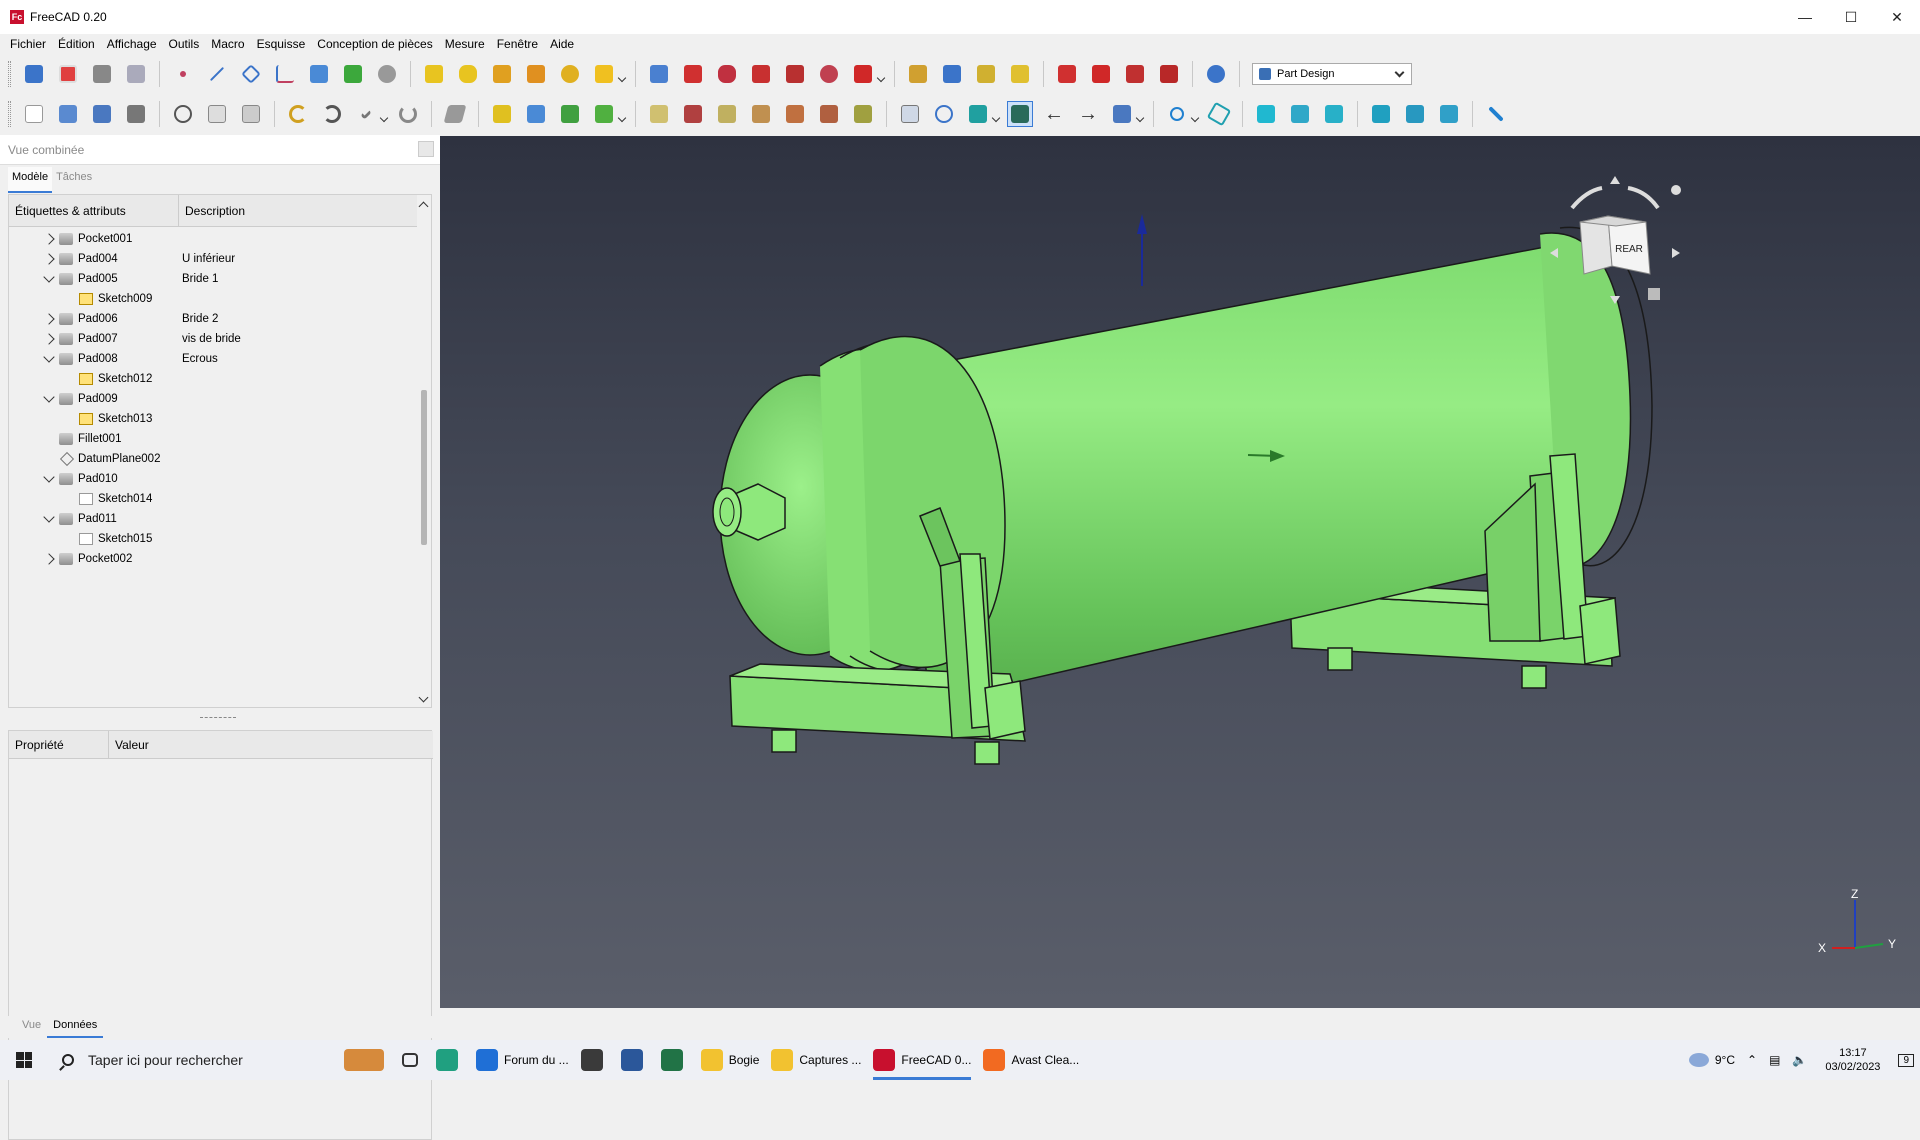  What do you see at coordinates (761, 74) in the screenshot?
I see `subtractive-loft-icon` at bounding box center [761, 74].